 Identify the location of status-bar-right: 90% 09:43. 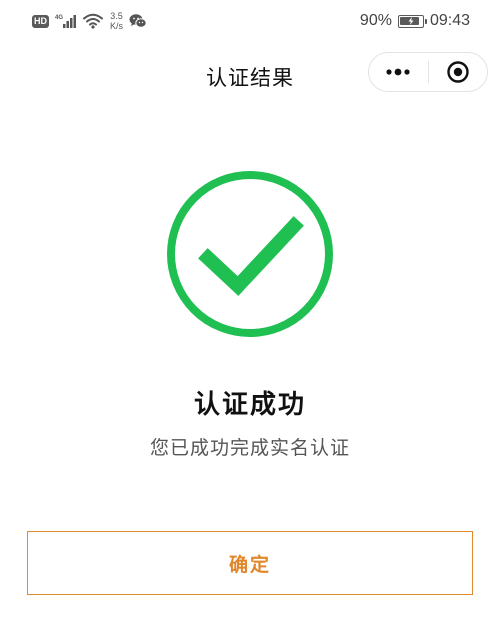
(415, 21).